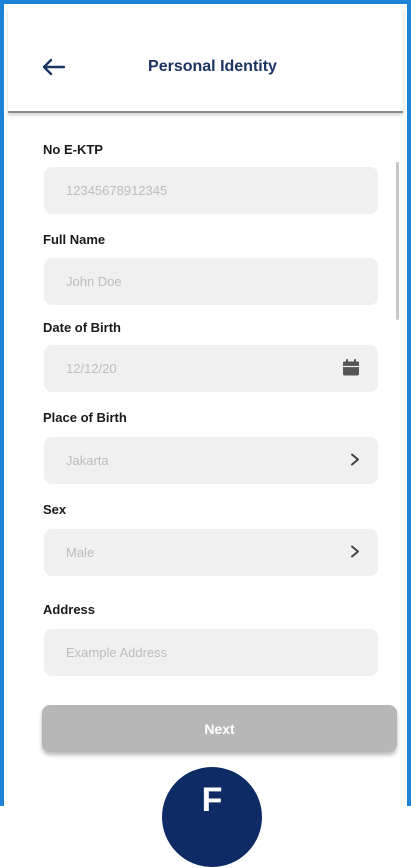 This screenshot has width=411, height=867. Describe the element at coordinates (219, 728) in the screenshot. I see `next-button: Next` at that location.